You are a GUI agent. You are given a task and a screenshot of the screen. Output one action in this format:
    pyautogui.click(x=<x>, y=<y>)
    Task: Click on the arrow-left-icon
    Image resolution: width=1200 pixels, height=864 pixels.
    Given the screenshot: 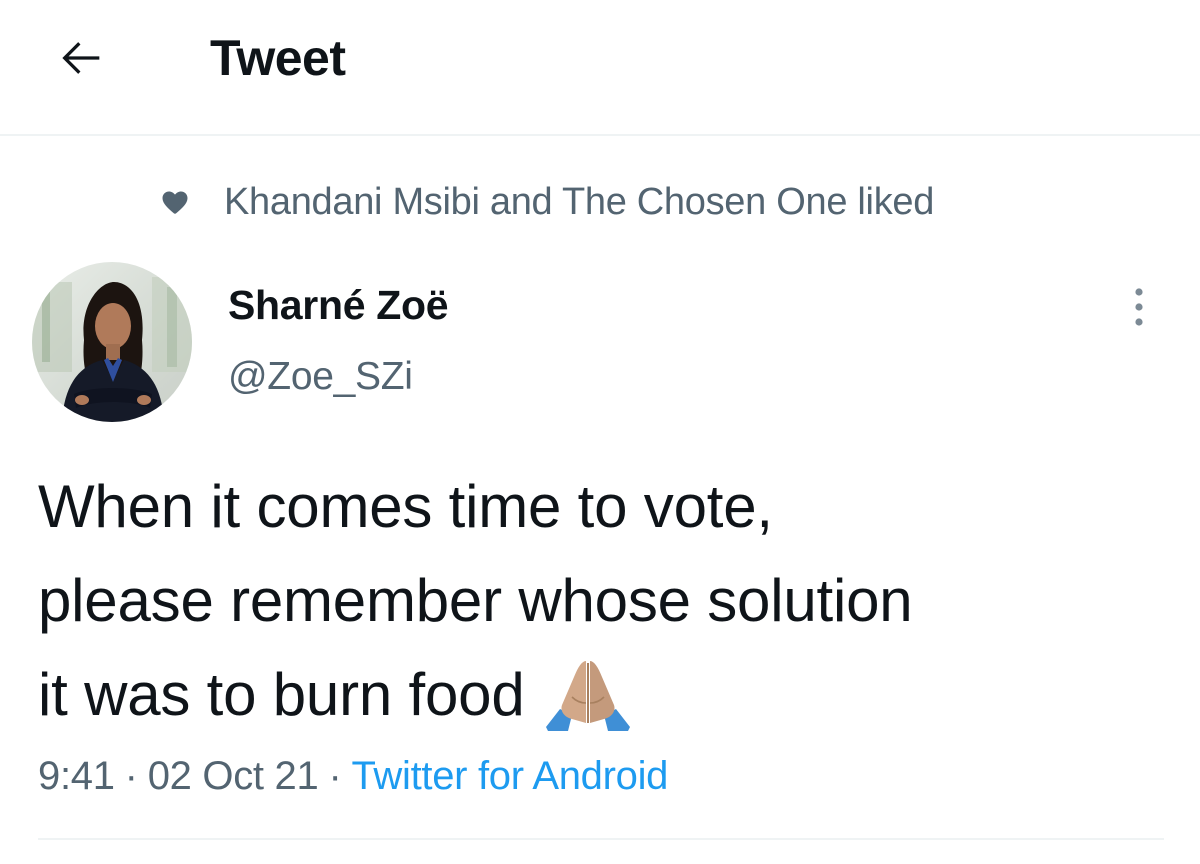 What is the action you would take?
    pyautogui.click(x=81, y=58)
    